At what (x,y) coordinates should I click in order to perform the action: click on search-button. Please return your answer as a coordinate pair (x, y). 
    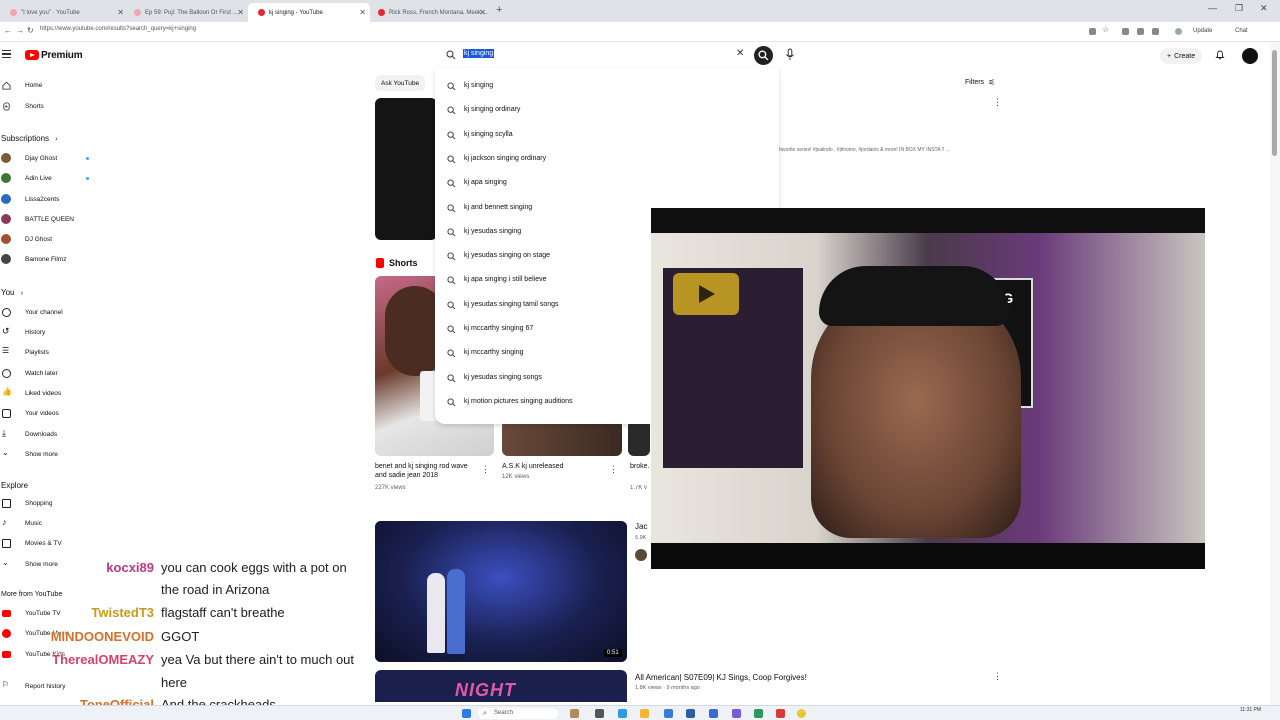
    Looking at the image, I should click on (763, 55).